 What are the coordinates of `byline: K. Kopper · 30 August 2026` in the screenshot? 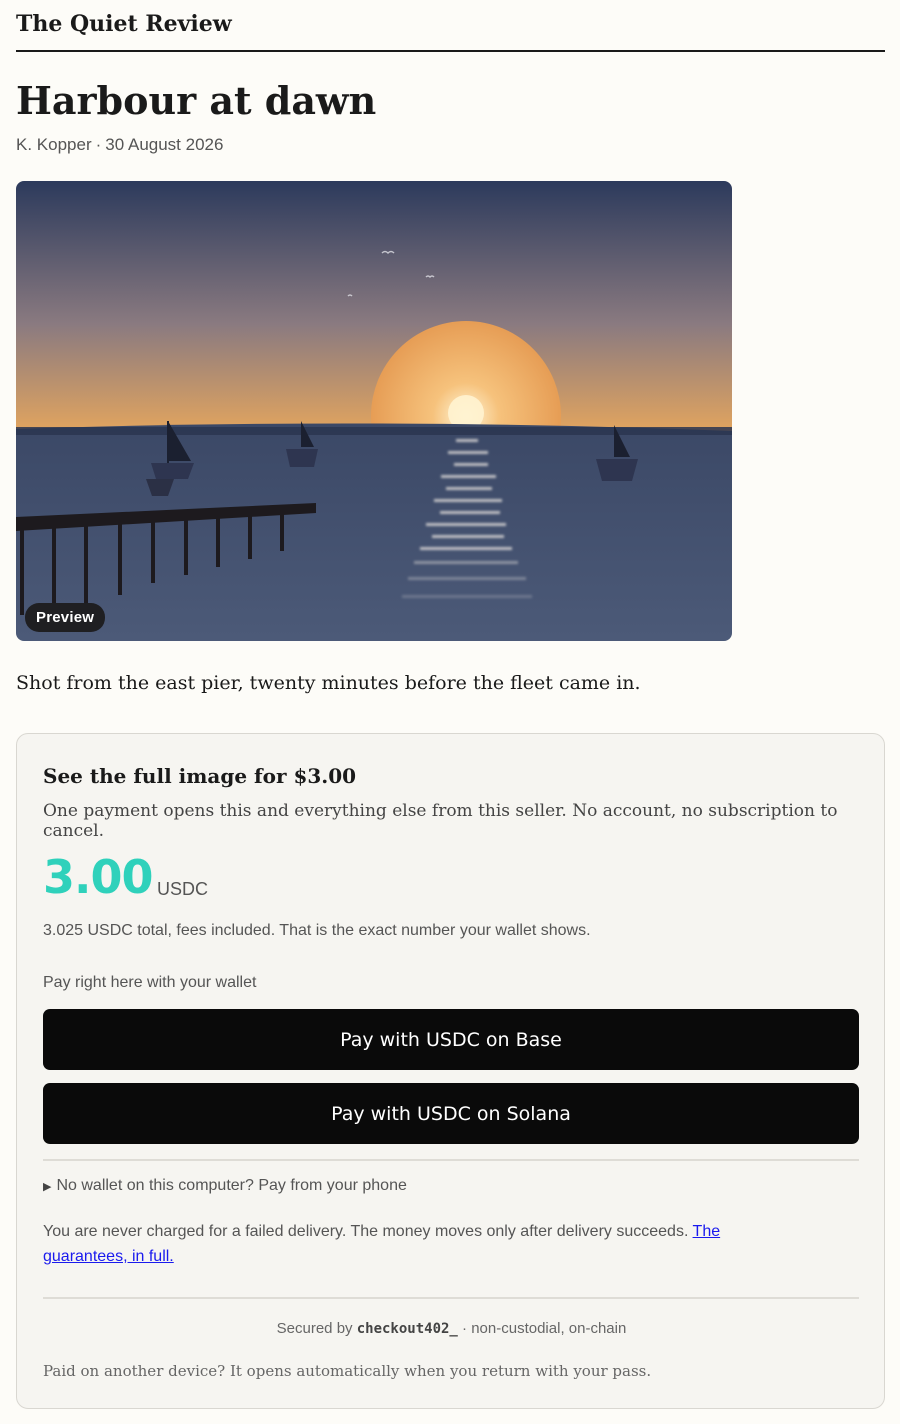 It's located at (119, 145).